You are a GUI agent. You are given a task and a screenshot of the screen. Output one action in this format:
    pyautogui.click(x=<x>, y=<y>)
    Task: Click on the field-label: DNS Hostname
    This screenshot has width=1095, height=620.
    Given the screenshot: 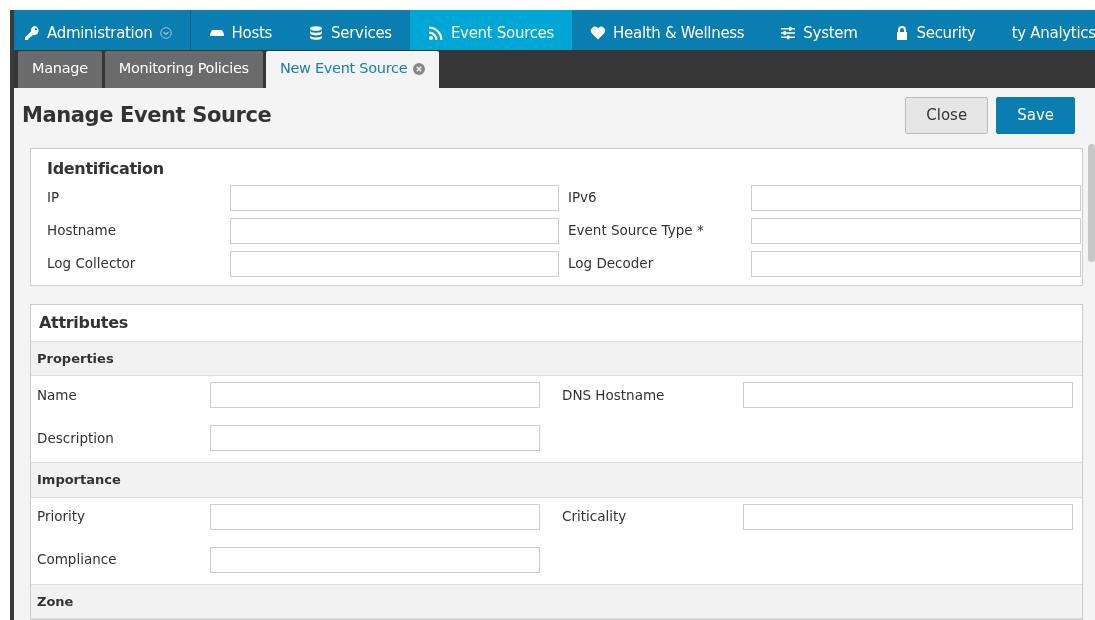 What is the action you would take?
    pyautogui.click(x=613, y=395)
    